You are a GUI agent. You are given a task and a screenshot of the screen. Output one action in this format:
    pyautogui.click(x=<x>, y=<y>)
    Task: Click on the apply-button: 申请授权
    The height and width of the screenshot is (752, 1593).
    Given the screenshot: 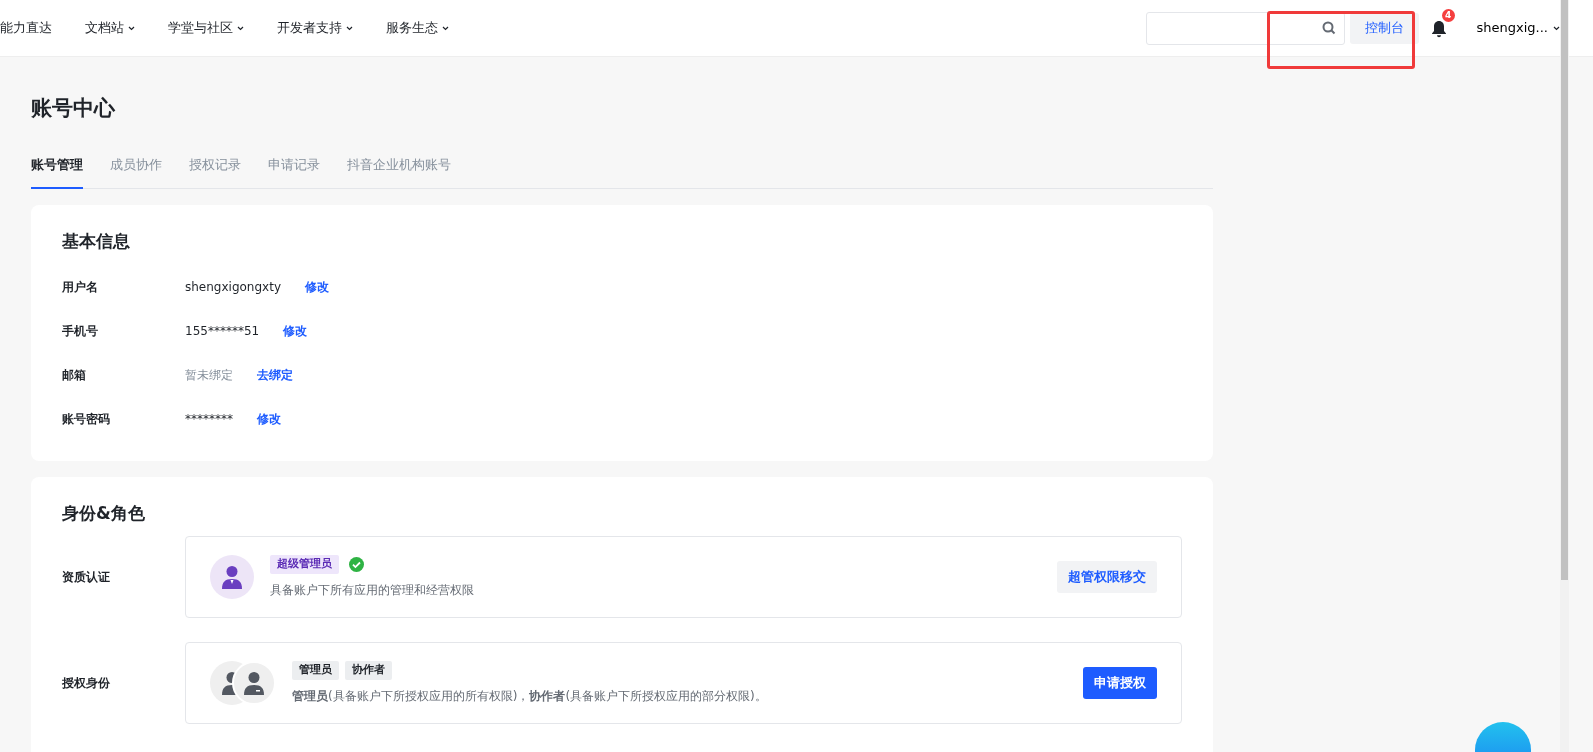 What is the action you would take?
    pyautogui.click(x=1120, y=683)
    